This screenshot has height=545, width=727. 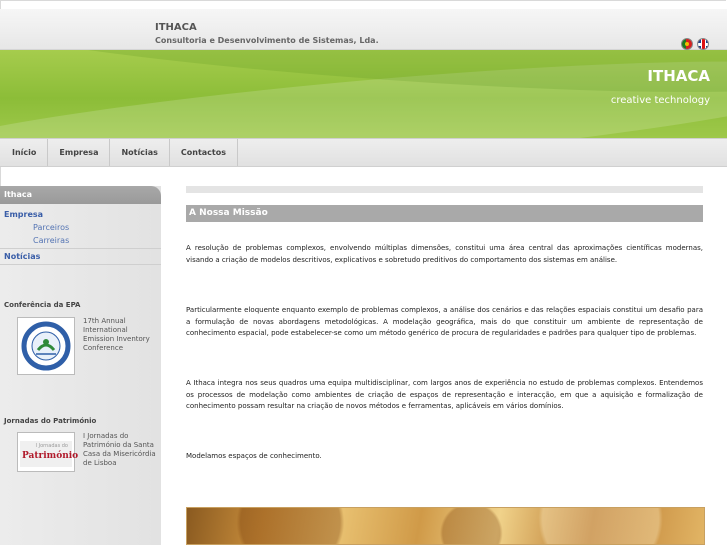 What do you see at coordinates (703, 44) in the screenshot?
I see `gb-flag-icon` at bounding box center [703, 44].